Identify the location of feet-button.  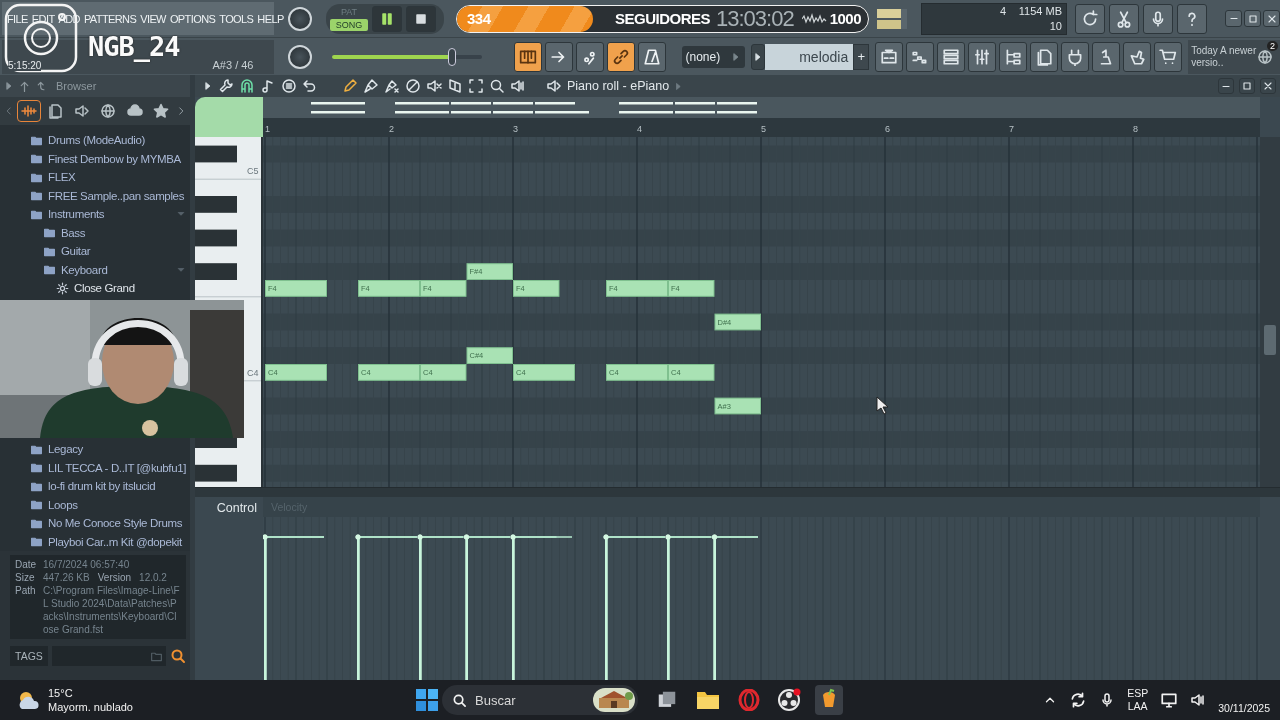
(589, 56).